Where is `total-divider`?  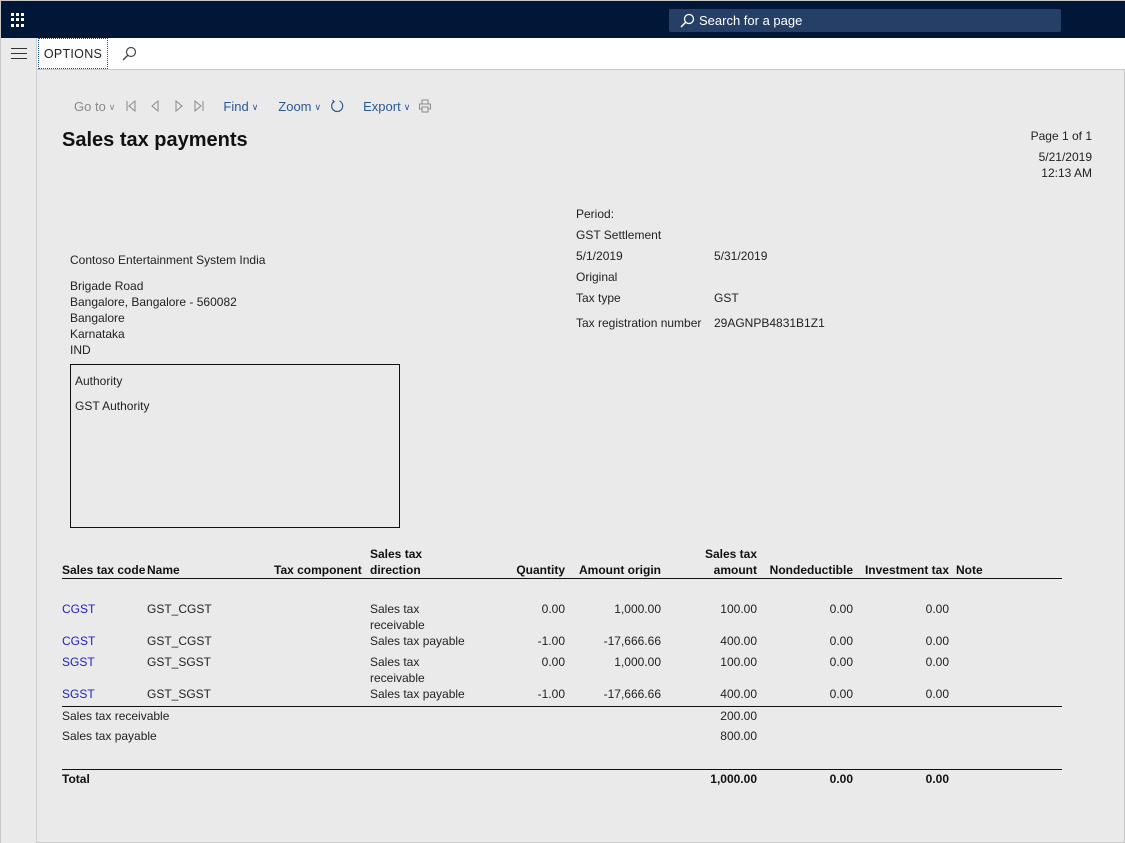
total-divider is located at coordinates (562, 769).